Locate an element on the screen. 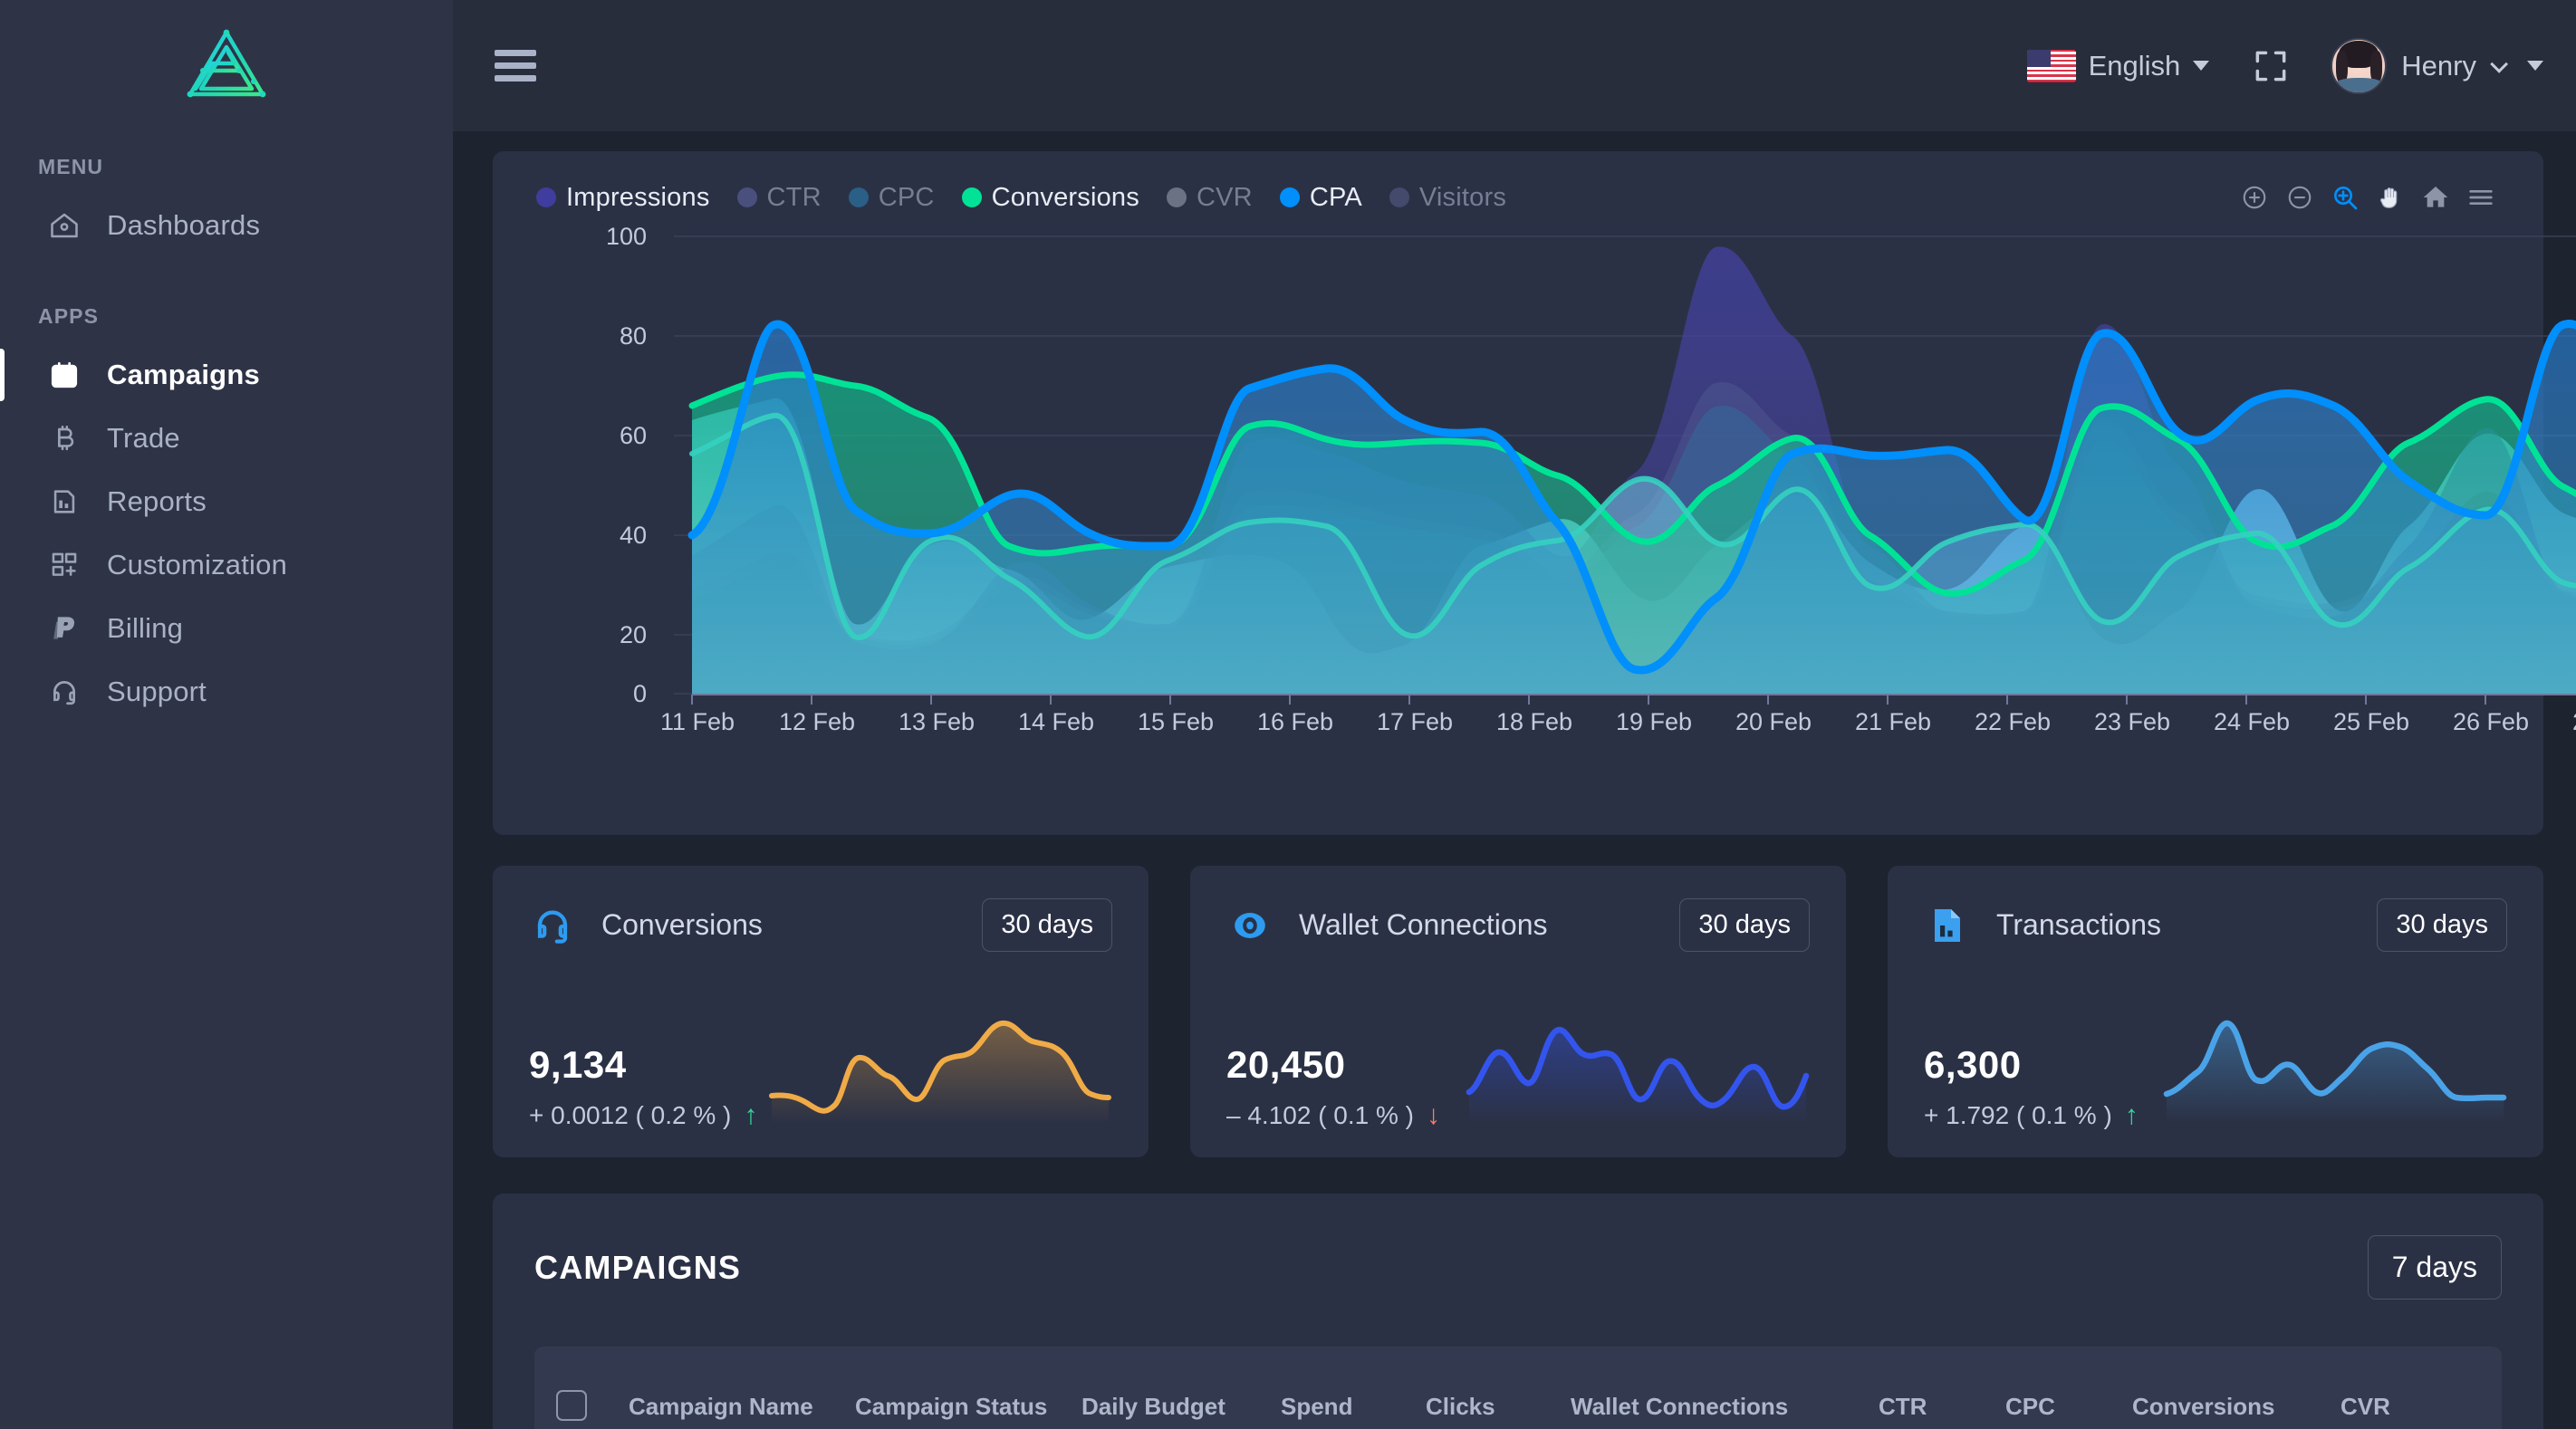 This screenshot has width=2576, height=1429. user-menu: Henry is located at coordinates (2437, 65).